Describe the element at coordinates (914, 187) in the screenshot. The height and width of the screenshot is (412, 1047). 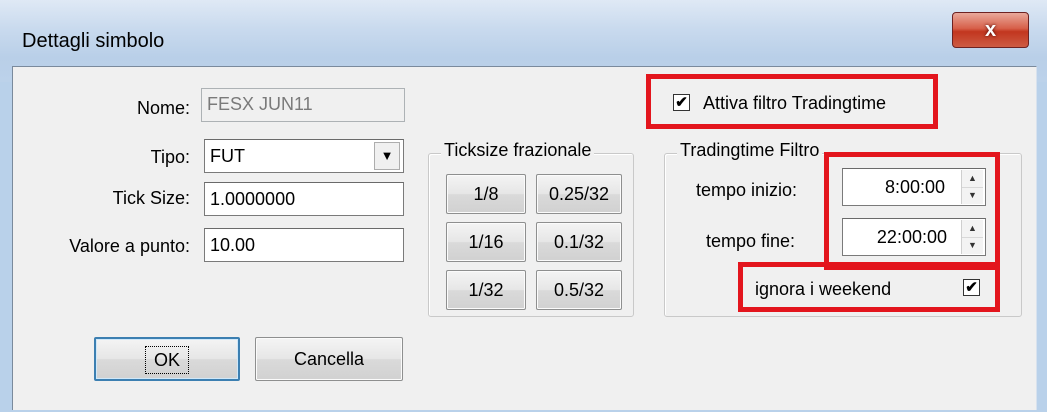
I see `tempo-inizio-value: 8:00:00` at that location.